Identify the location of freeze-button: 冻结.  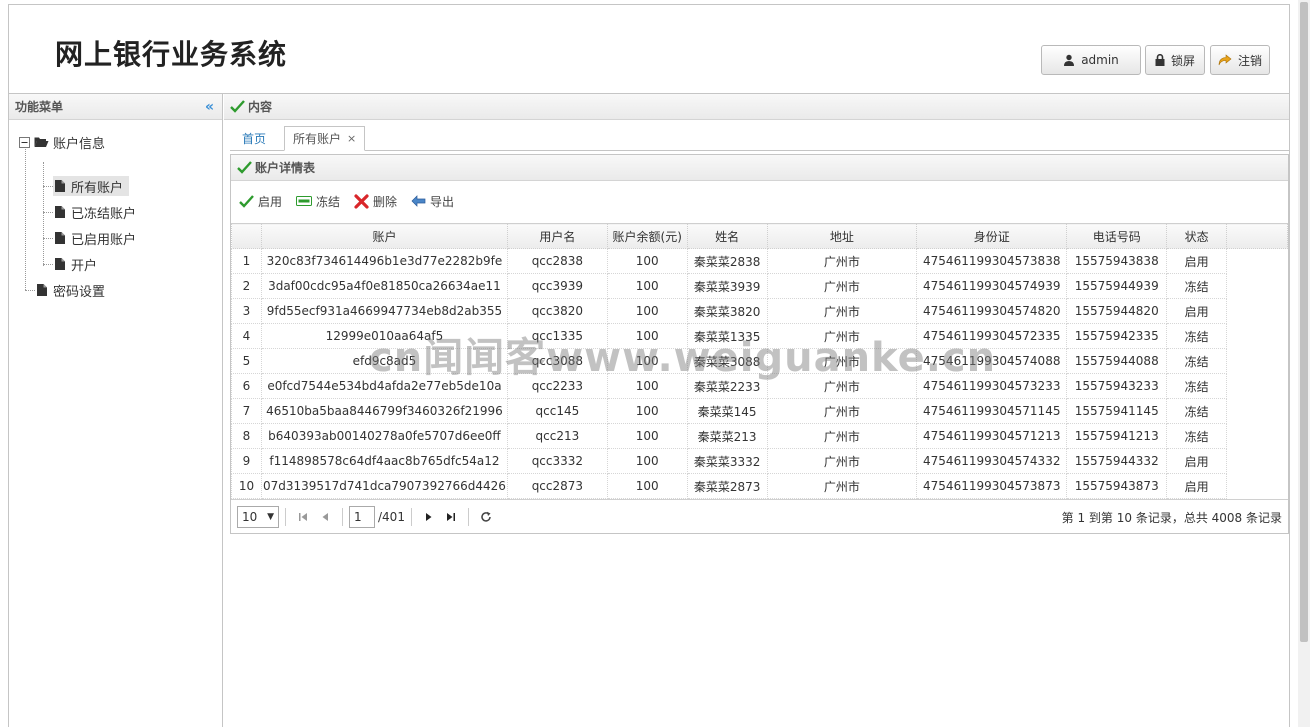
(318, 201).